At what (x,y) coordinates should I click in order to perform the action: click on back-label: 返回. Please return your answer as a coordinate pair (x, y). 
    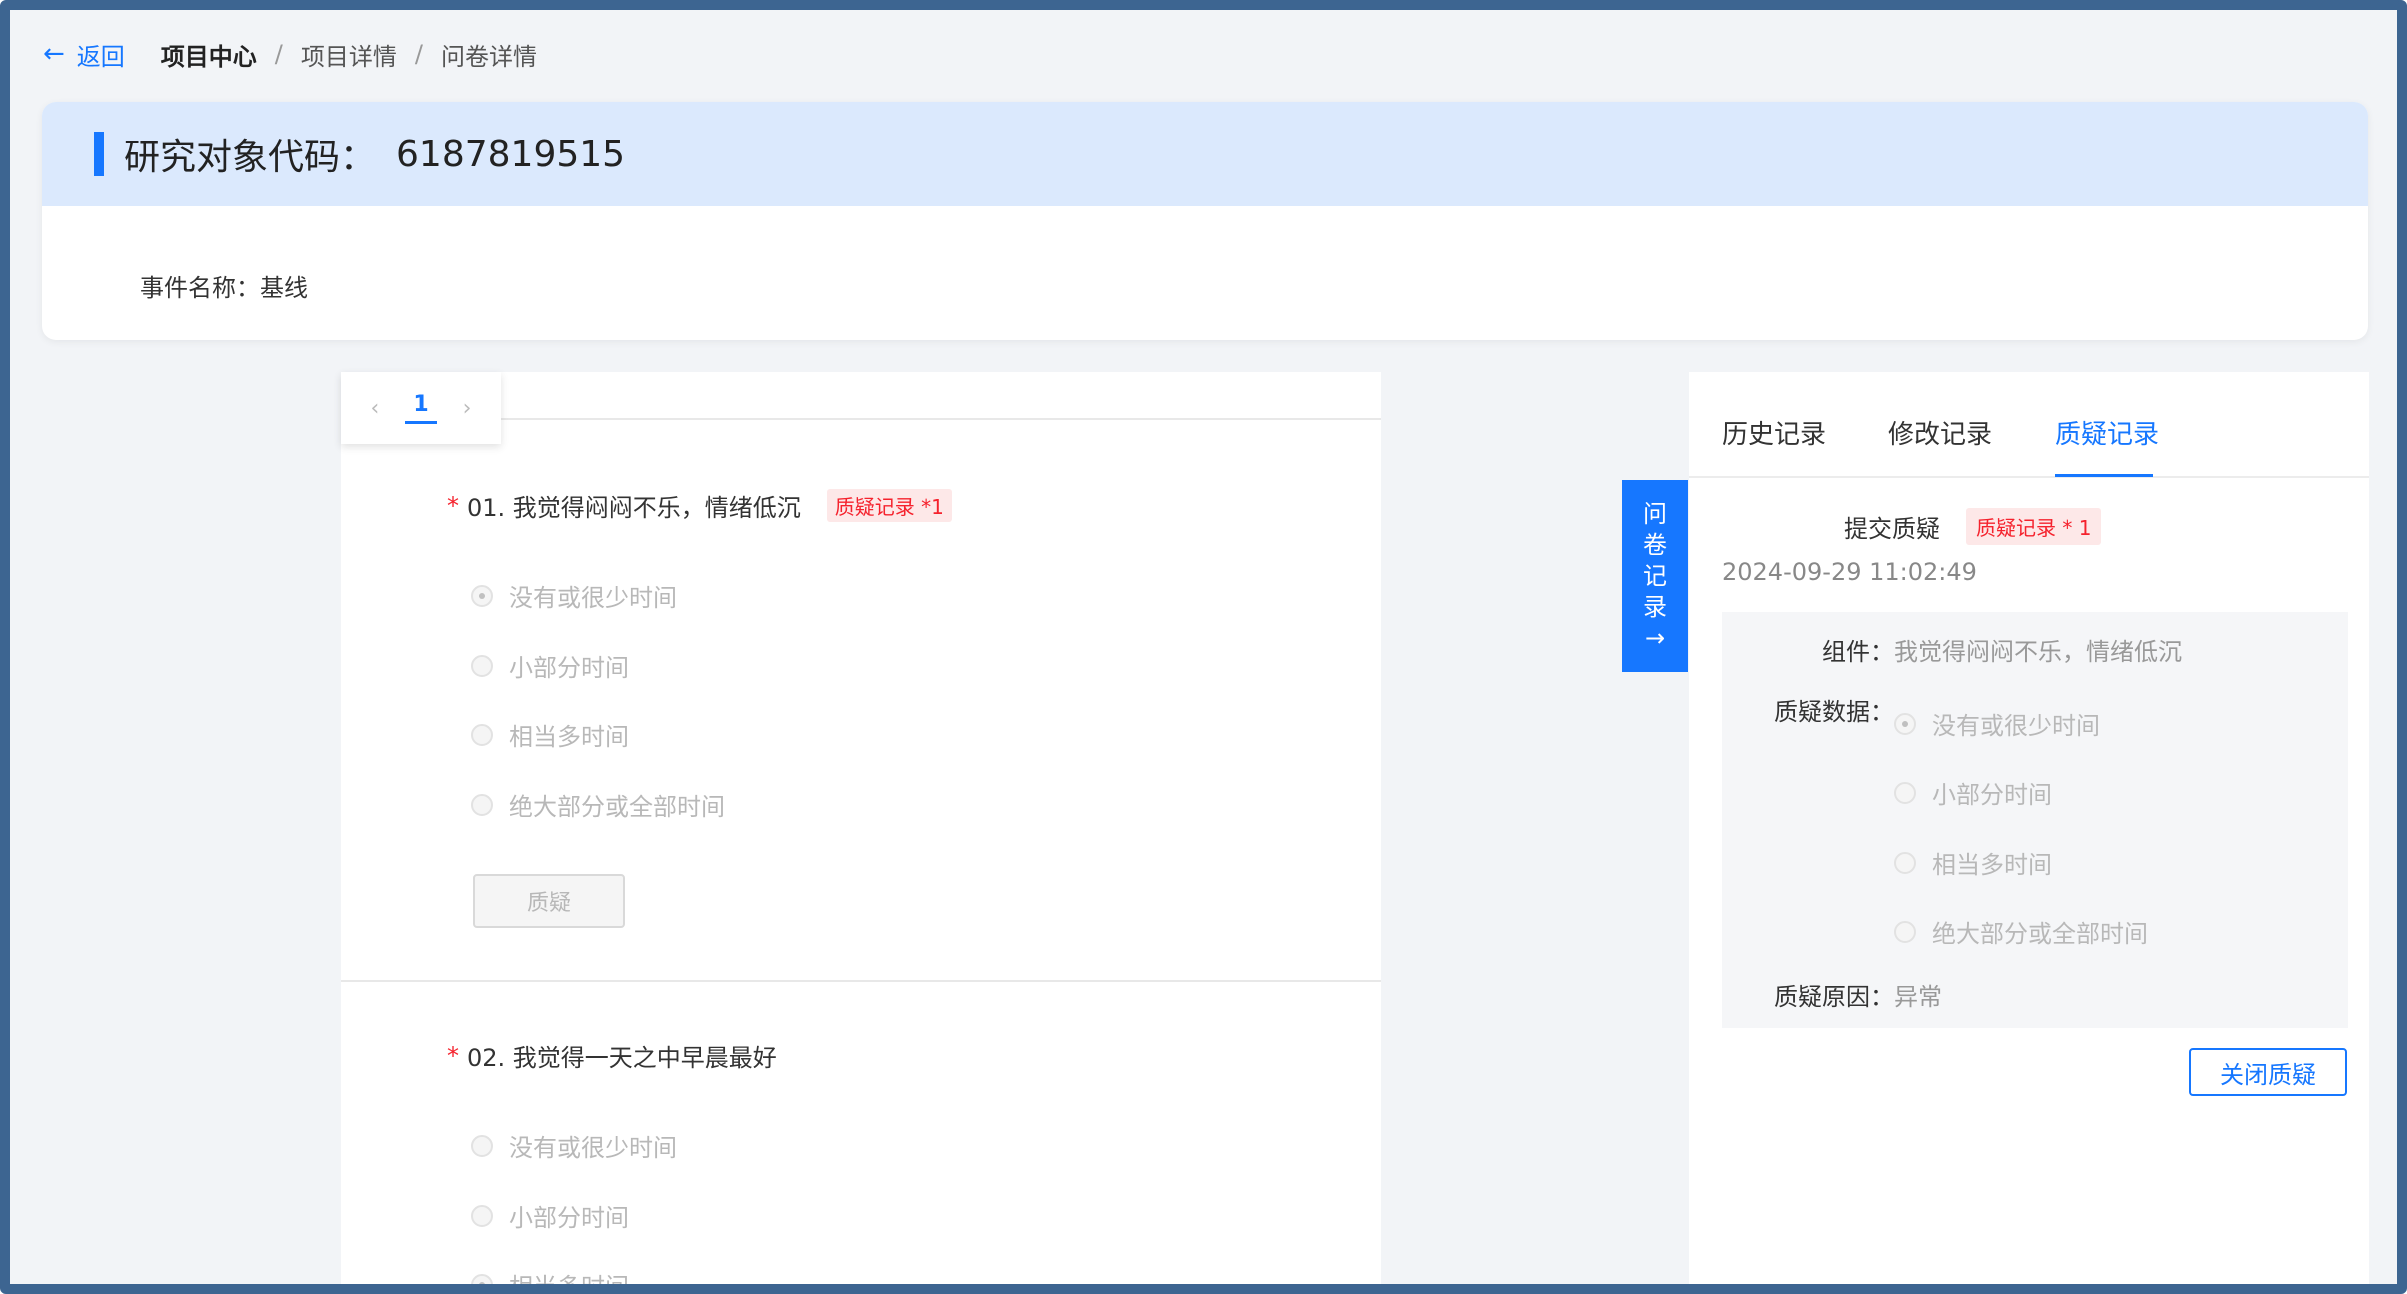
    Looking at the image, I should click on (100, 56).